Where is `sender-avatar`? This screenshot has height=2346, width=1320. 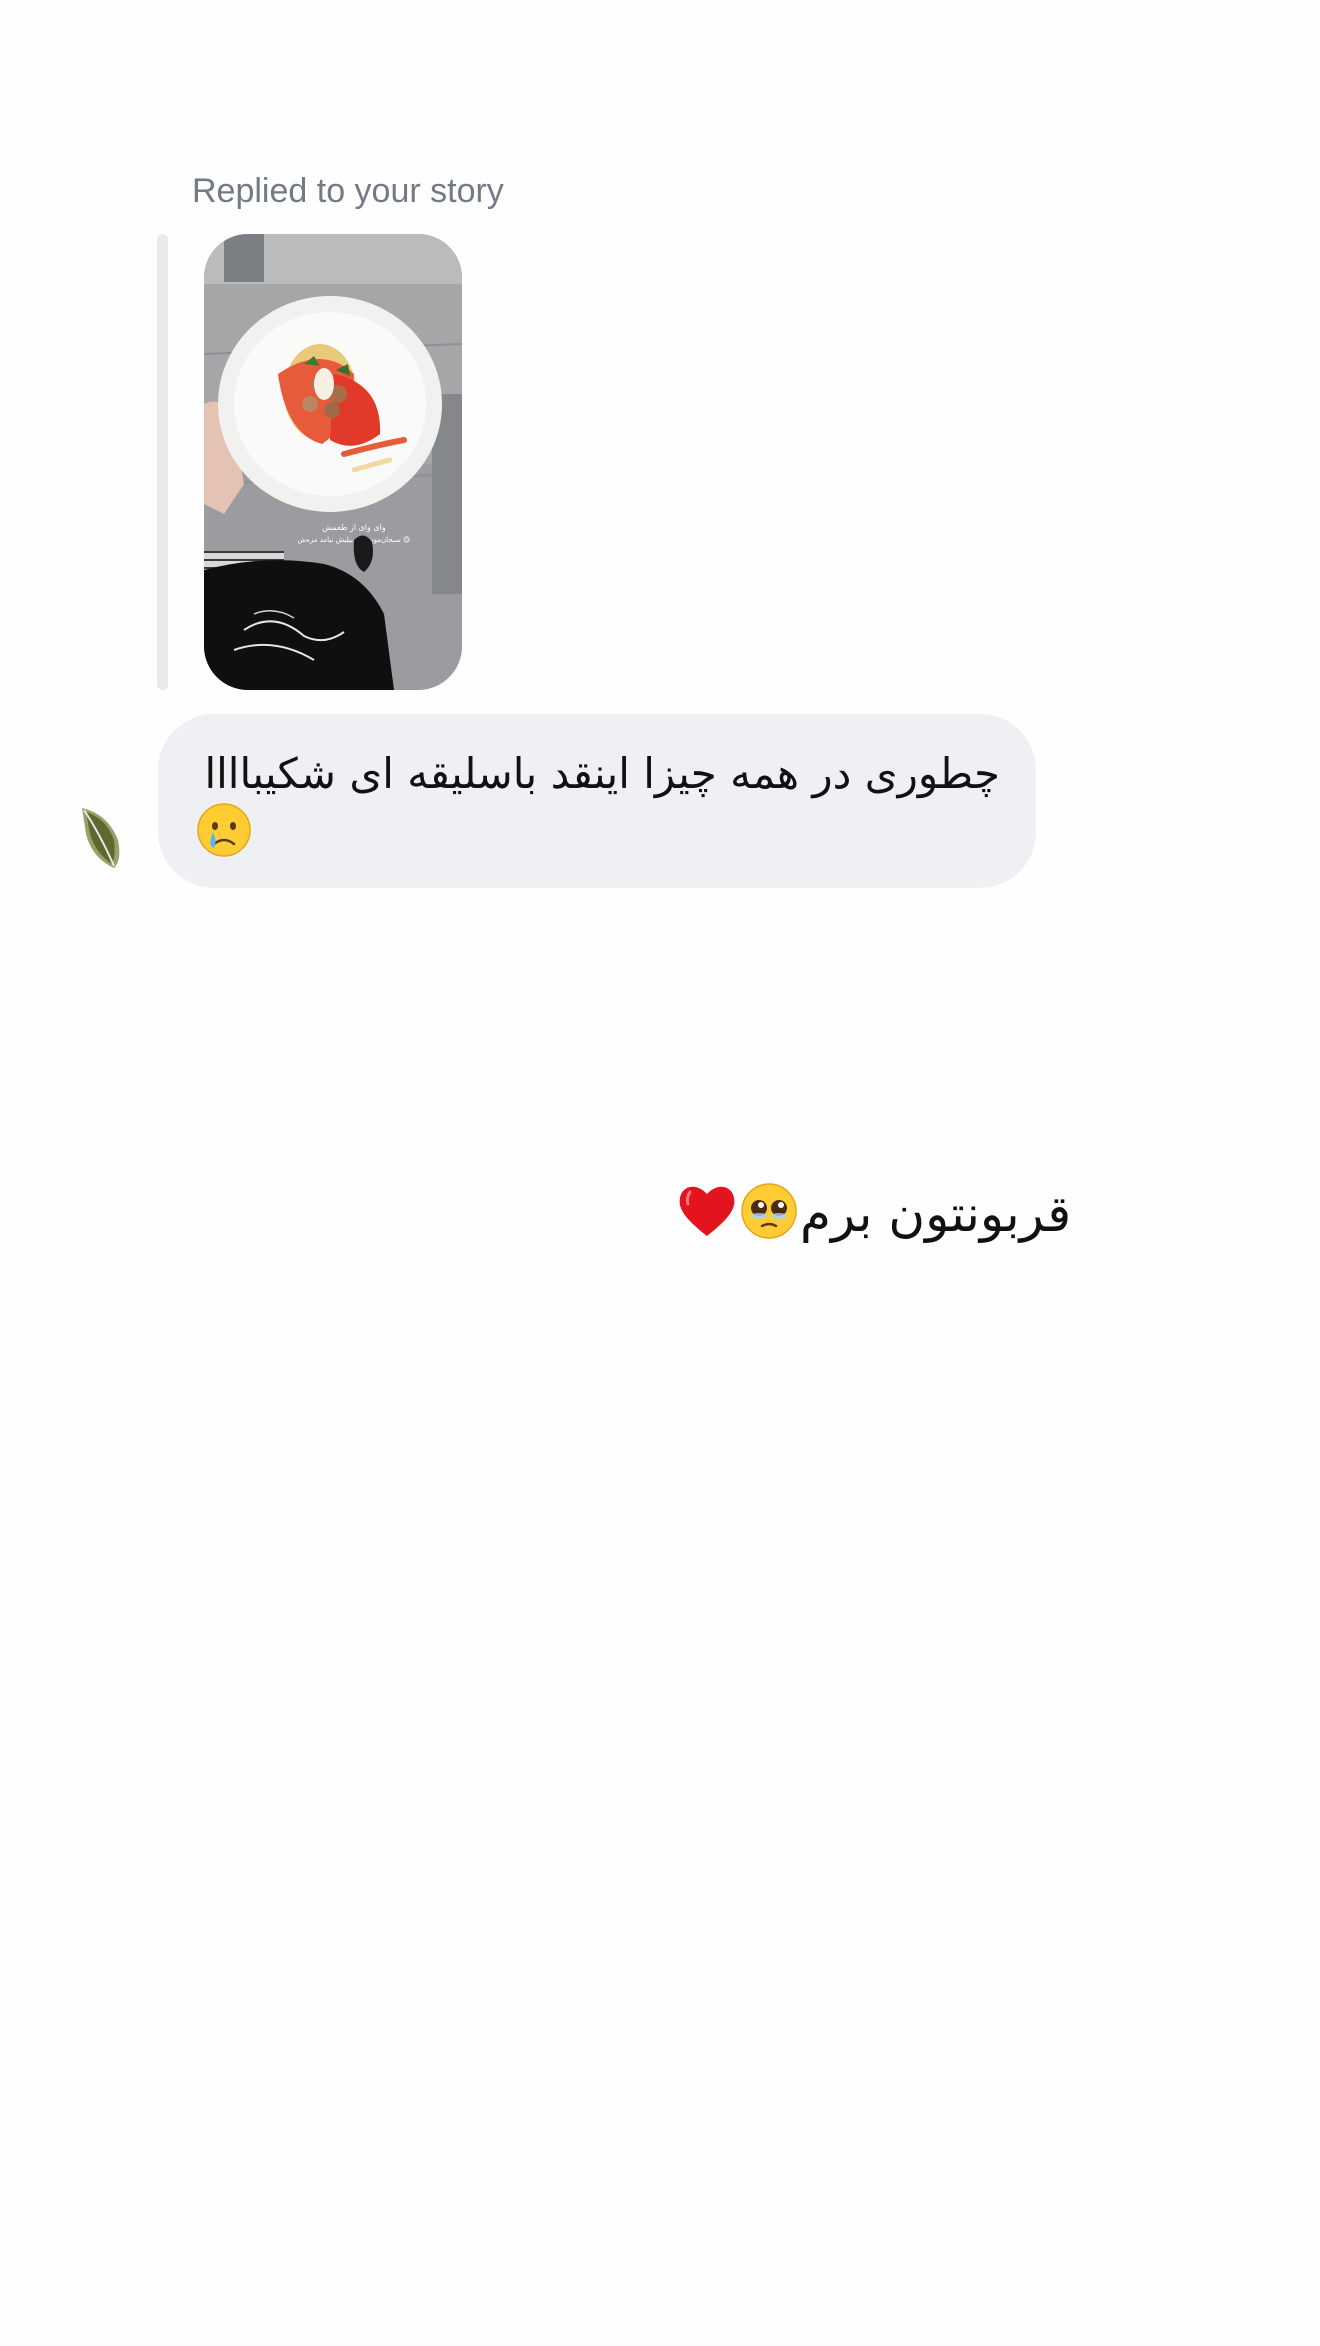
sender-avatar is located at coordinates (101, 837).